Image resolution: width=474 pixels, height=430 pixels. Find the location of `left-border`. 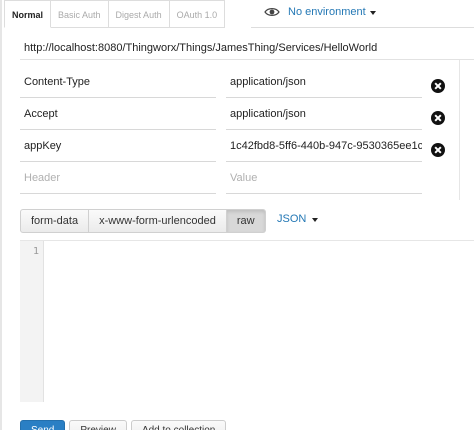

left-border is located at coordinates (1, 215).